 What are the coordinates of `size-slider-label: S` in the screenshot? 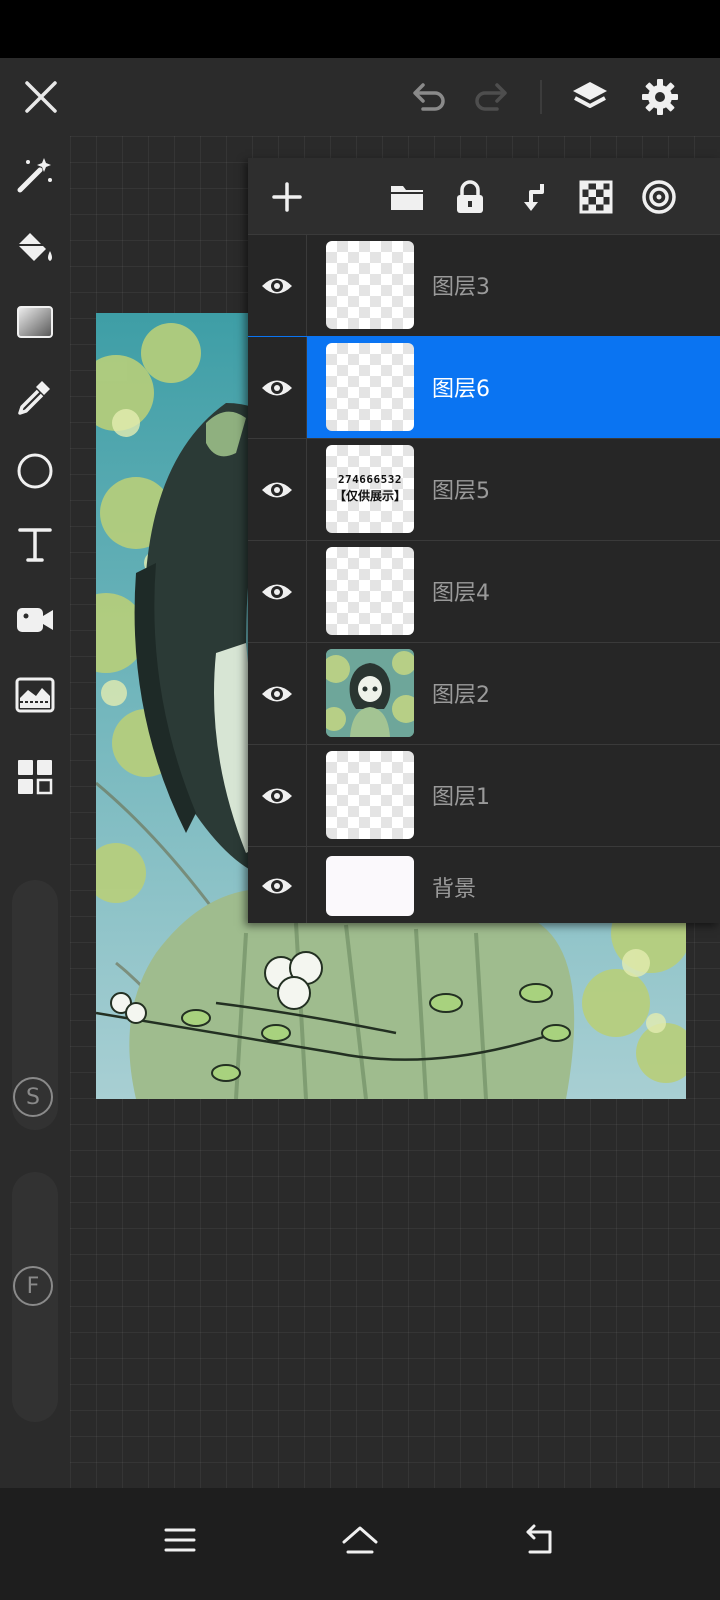 It's located at (33, 1097).